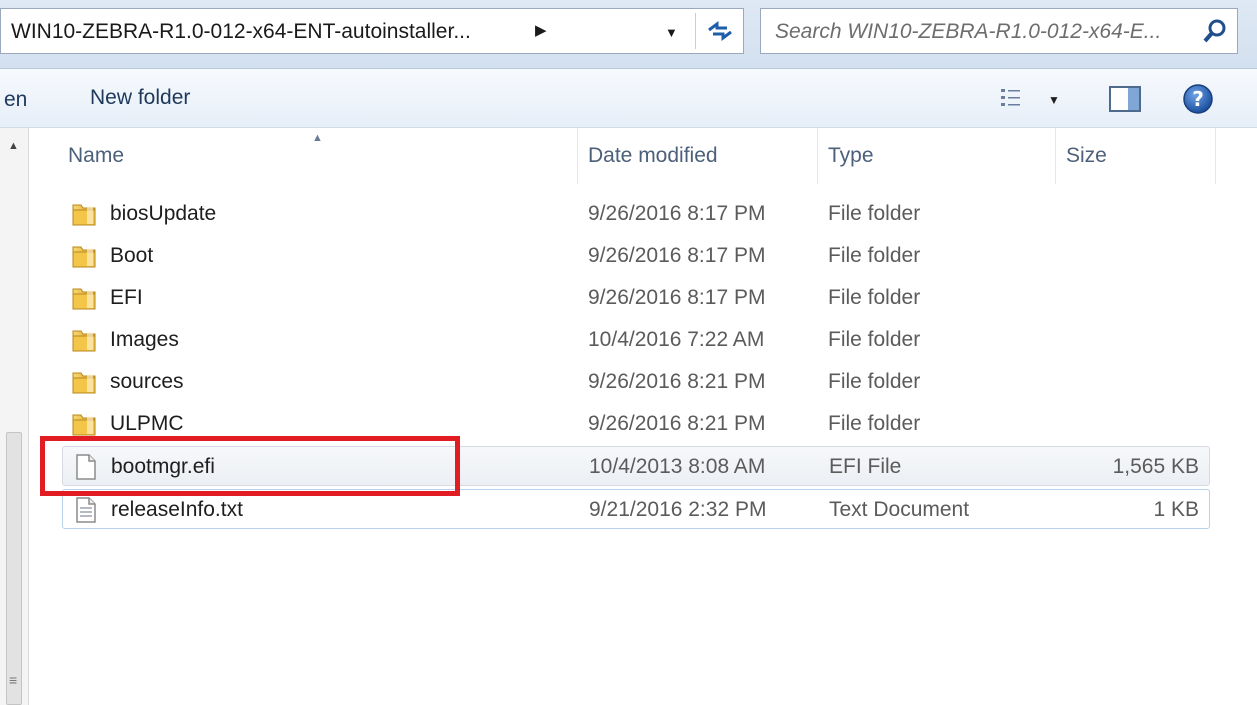 The image size is (1257, 705). I want to click on scrollbar-grip-icon: ≡, so click(13, 680).